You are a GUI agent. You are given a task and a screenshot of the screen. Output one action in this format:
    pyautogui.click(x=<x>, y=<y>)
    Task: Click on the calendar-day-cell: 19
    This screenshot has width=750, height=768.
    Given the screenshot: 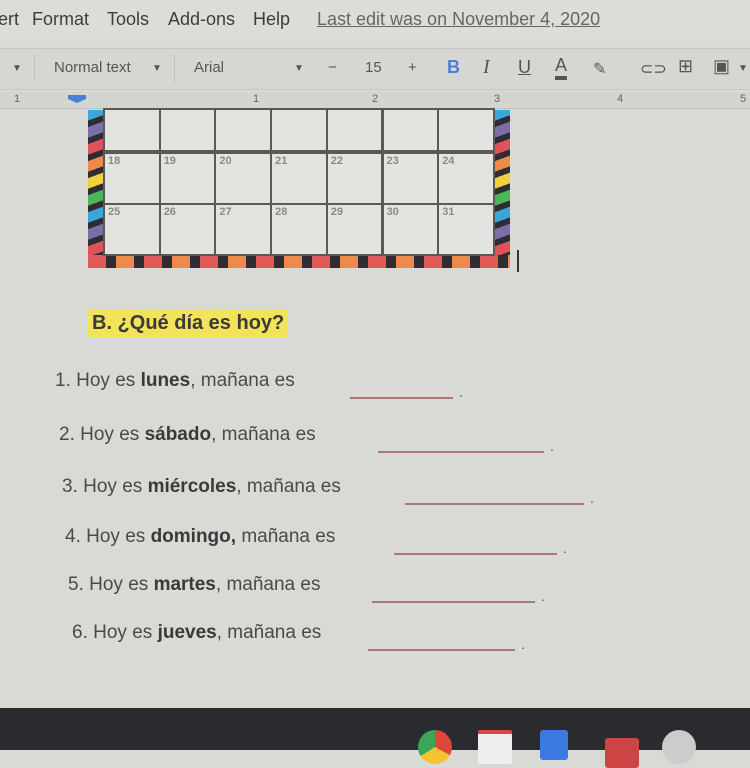 What is the action you would take?
    pyautogui.click(x=187, y=178)
    